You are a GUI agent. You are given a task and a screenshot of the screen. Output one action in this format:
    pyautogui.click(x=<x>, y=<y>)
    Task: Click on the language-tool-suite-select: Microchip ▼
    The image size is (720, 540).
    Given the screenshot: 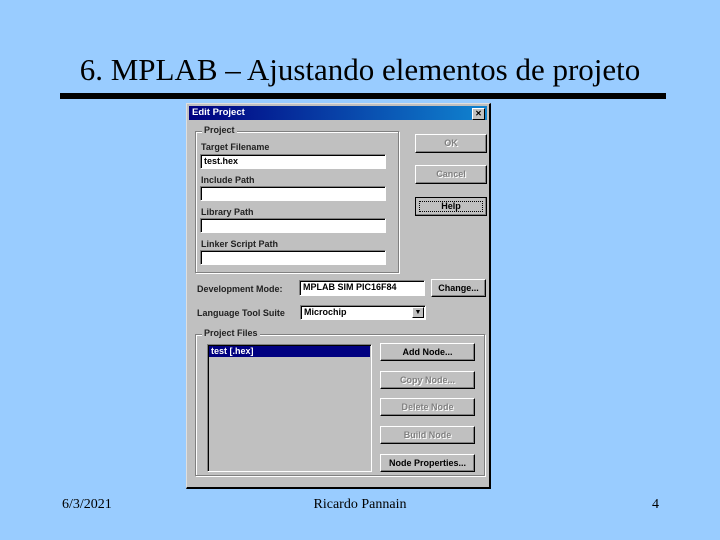 What is the action you would take?
    pyautogui.click(x=363, y=312)
    